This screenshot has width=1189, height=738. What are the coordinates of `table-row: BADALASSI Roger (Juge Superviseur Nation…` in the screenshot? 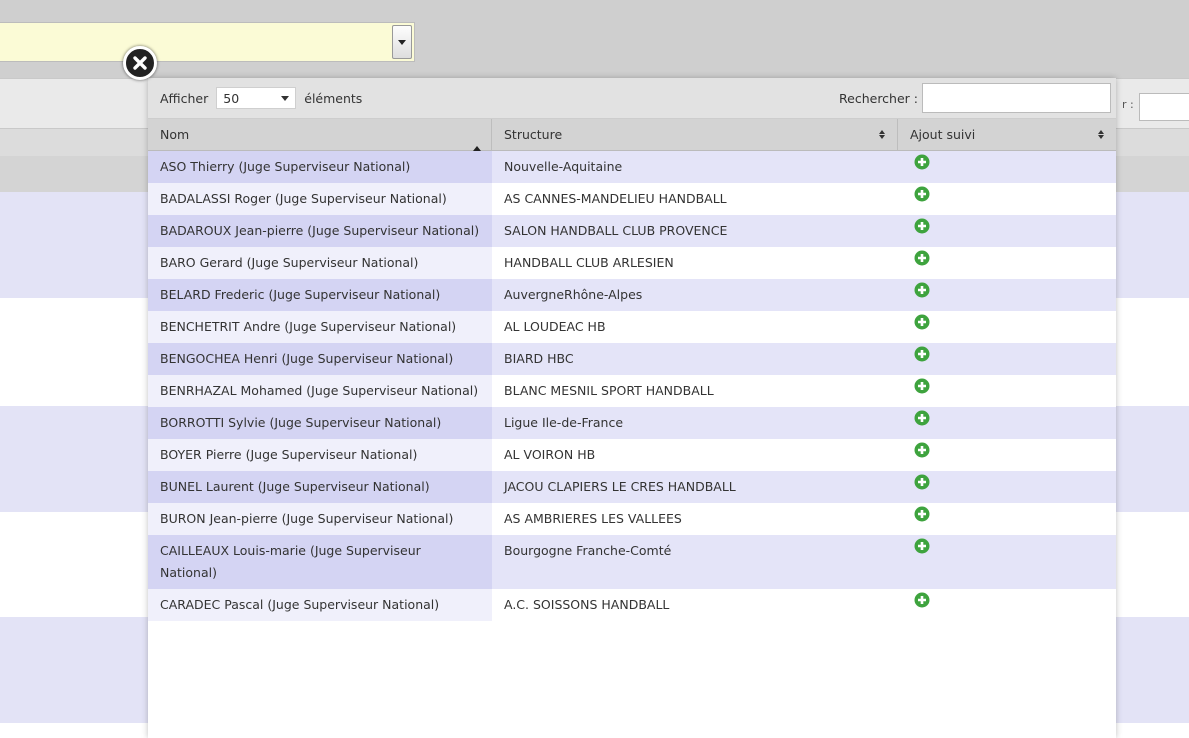 It's located at (632, 199).